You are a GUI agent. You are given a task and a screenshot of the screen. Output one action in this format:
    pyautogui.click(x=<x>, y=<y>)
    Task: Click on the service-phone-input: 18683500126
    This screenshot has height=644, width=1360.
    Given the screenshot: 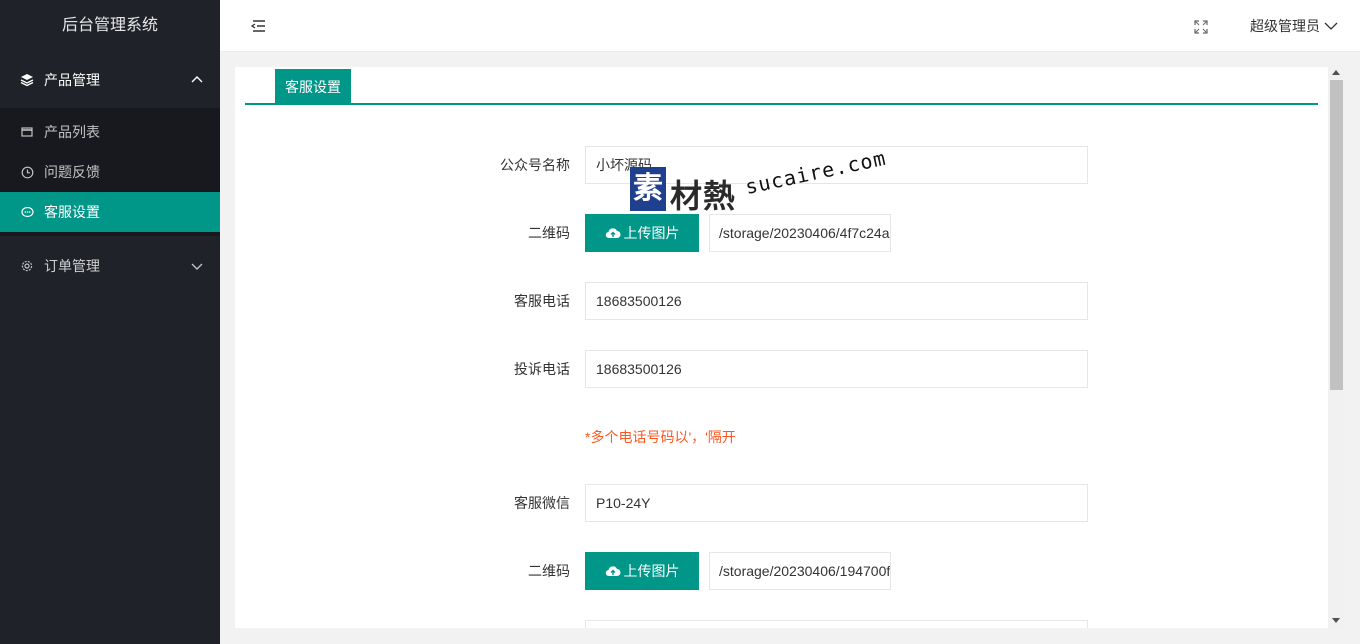 What is the action you would take?
    pyautogui.click(x=836, y=301)
    